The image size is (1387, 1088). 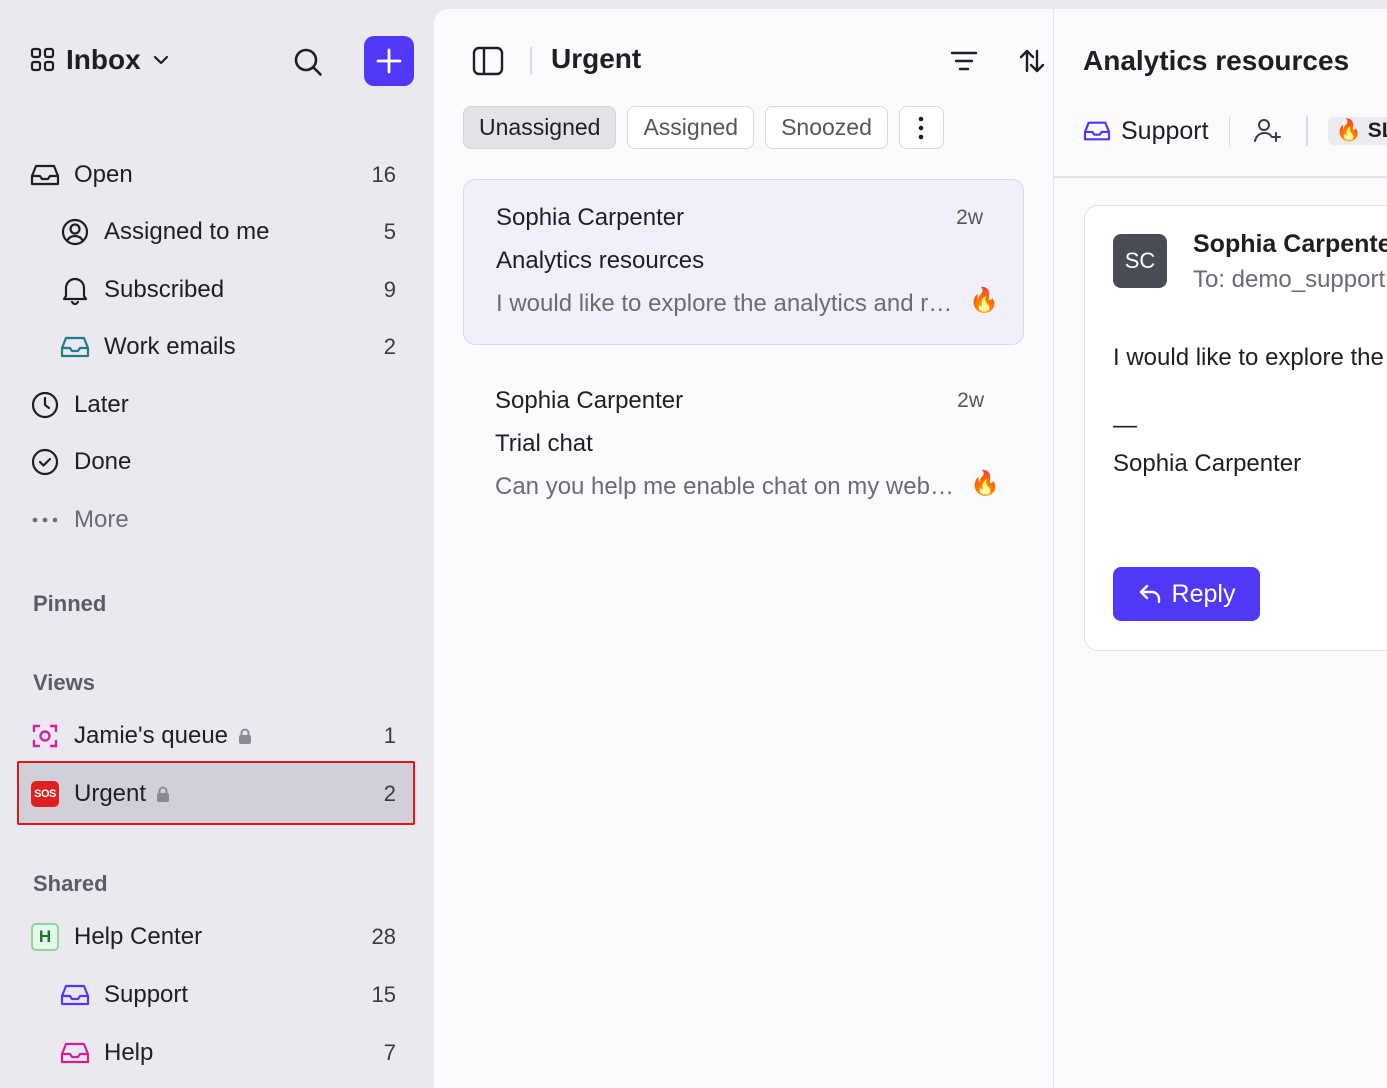 What do you see at coordinates (45, 405) in the screenshot?
I see `clock-icon` at bounding box center [45, 405].